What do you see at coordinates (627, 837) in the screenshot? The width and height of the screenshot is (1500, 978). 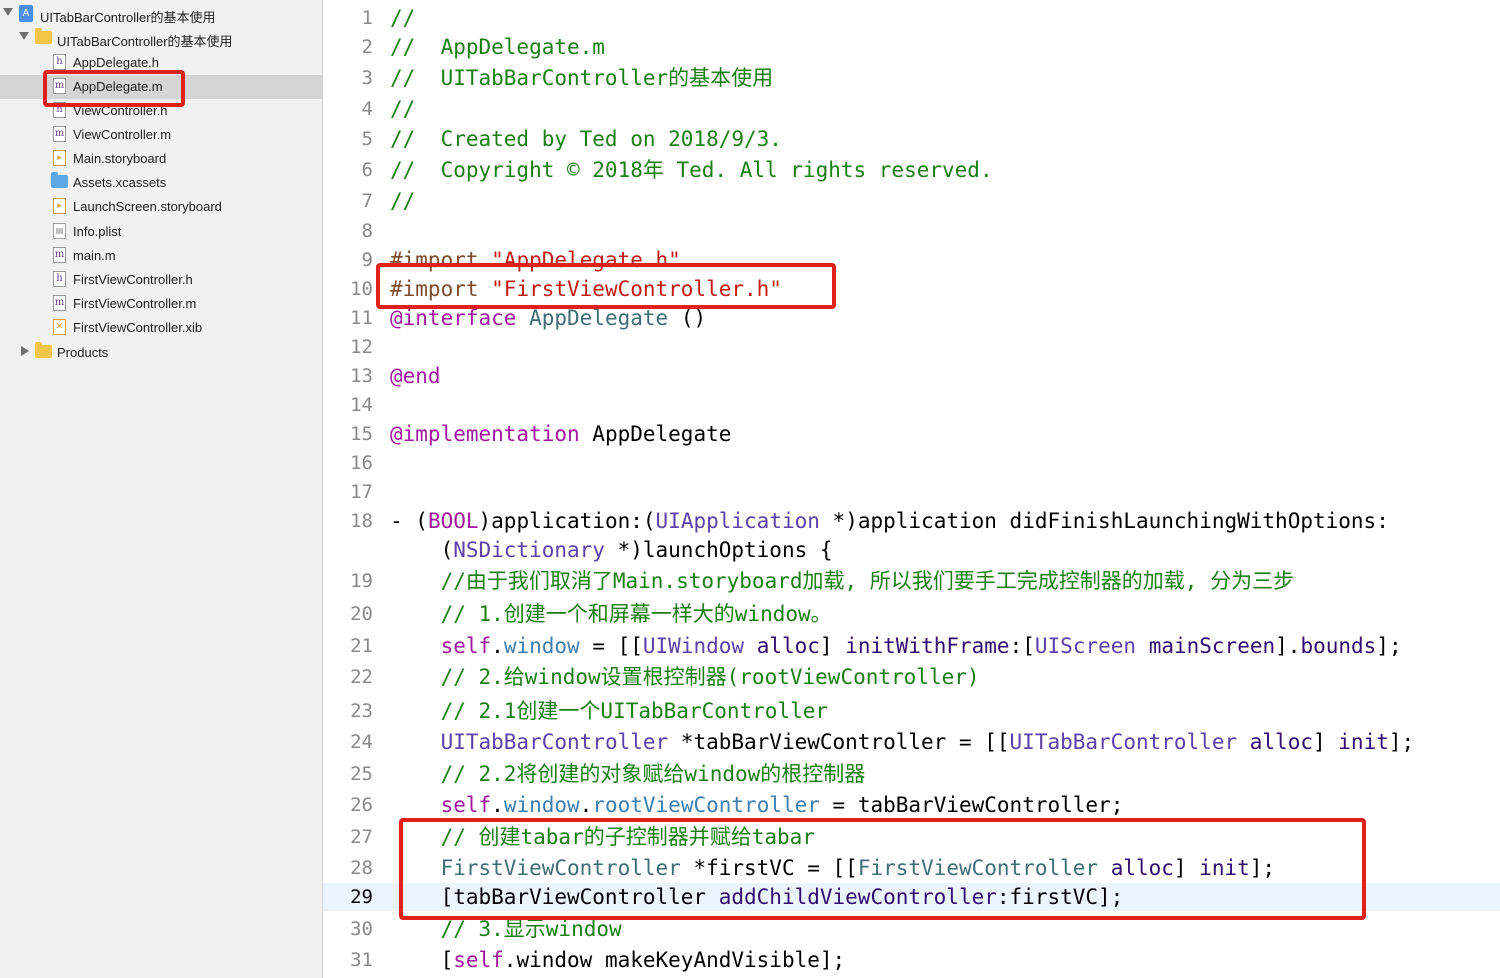 I see `code-token: // 创建tabar的子控制器并赋给tabar` at bounding box center [627, 837].